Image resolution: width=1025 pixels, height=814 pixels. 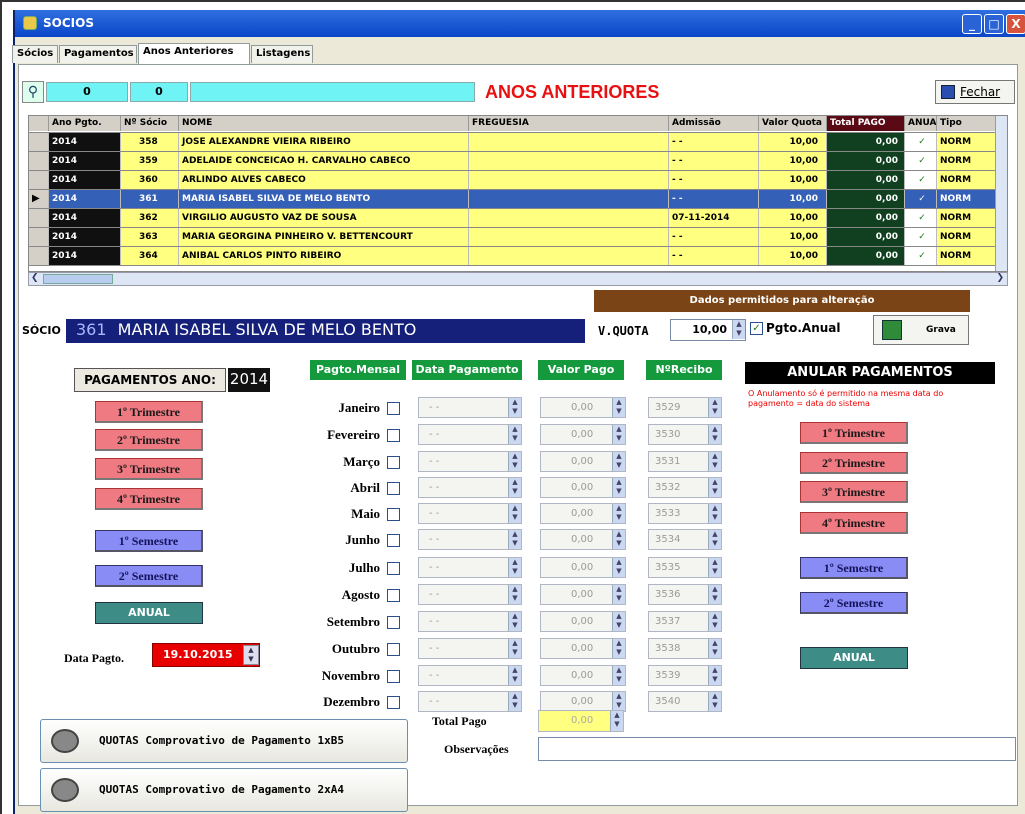 What do you see at coordinates (78, 279) in the screenshot?
I see `scroll-thumb` at bounding box center [78, 279].